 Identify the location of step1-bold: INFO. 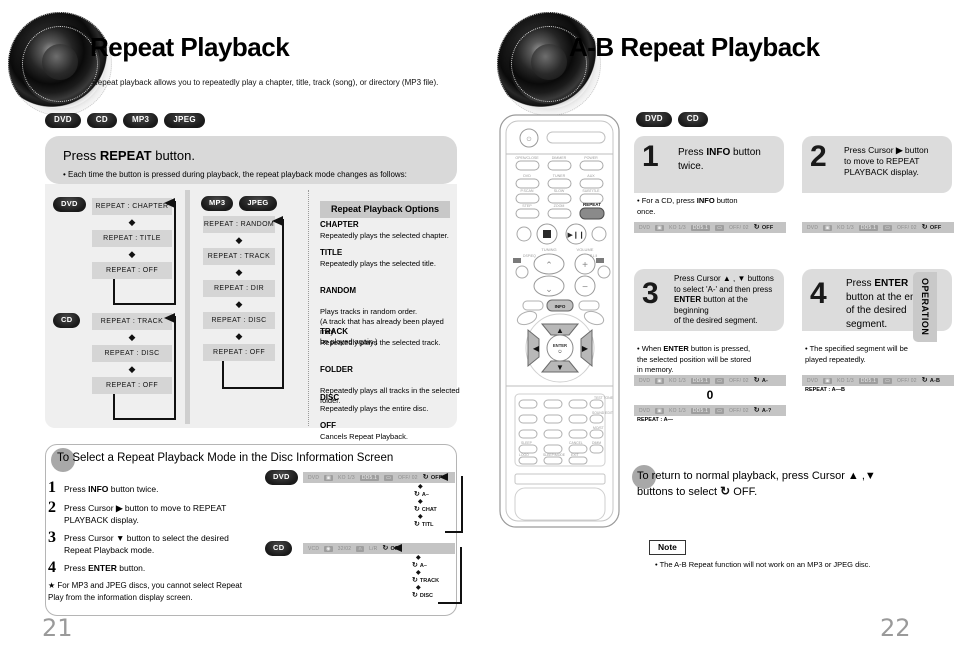
(98, 489).